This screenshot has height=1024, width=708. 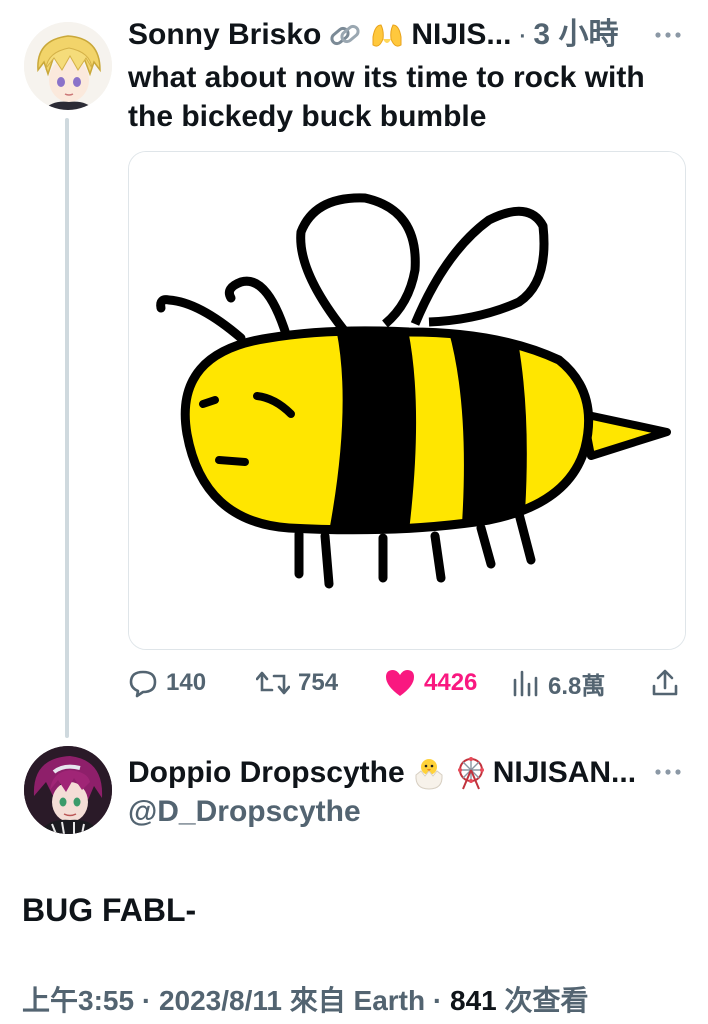 I want to click on ferris-wheel-emoji-icon, so click(x=471, y=773).